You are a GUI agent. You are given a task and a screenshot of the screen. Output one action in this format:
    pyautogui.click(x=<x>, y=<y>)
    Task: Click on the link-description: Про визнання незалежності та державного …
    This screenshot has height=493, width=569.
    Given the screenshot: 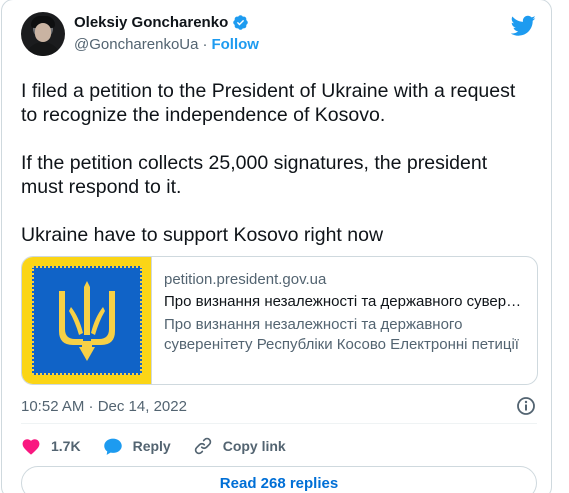 What is the action you would take?
    pyautogui.click(x=341, y=334)
    